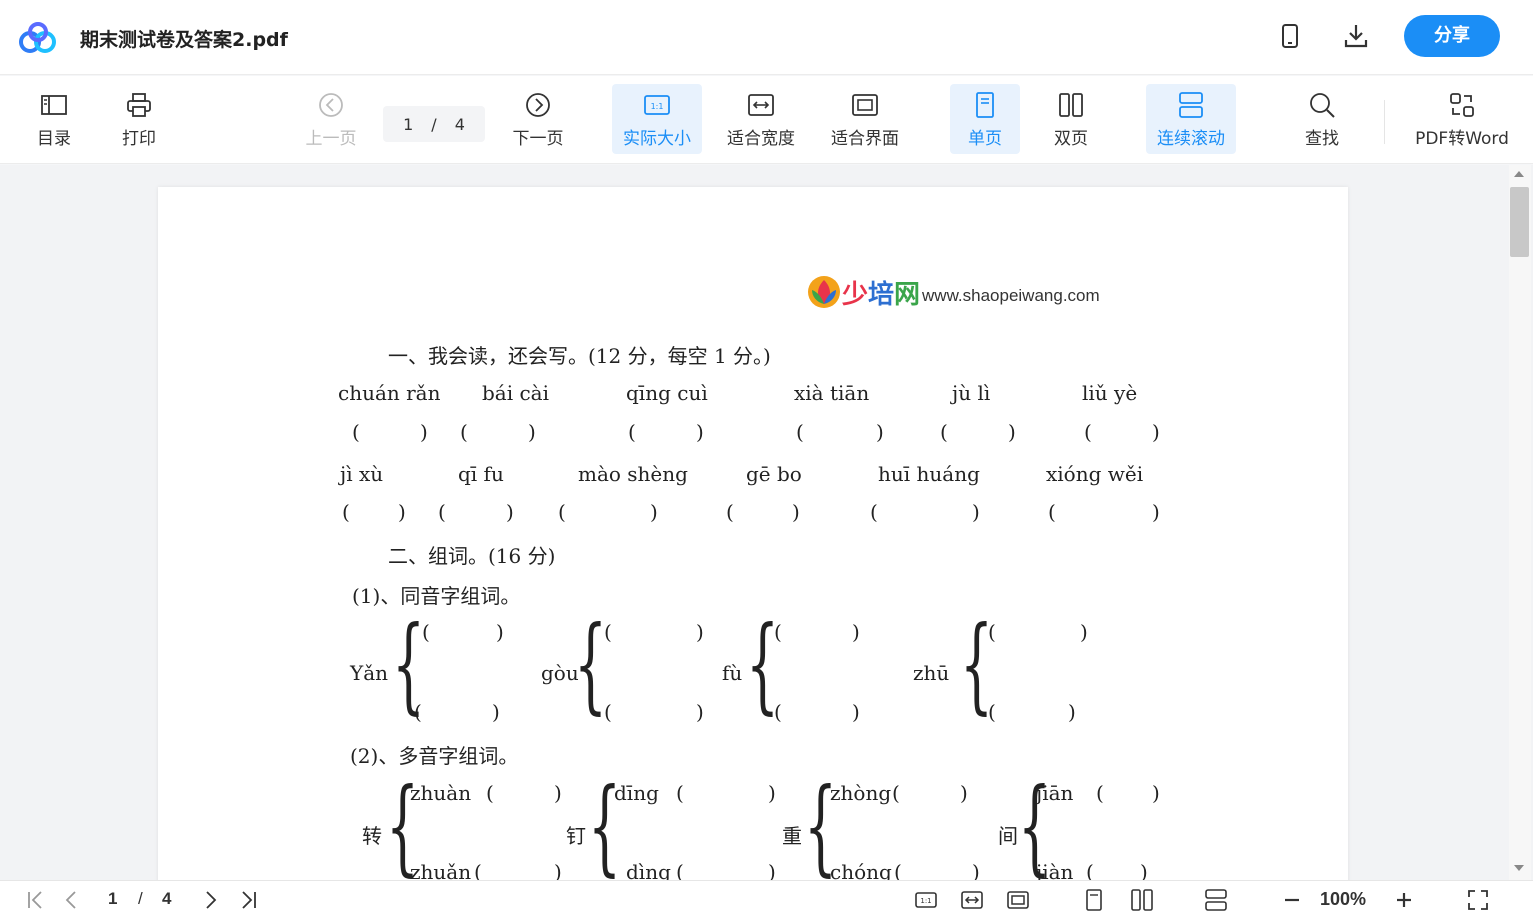 The image size is (1533, 917). Describe the element at coordinates (881, 294) in the screenshot. I see `brand-name: 少培网` at that location.